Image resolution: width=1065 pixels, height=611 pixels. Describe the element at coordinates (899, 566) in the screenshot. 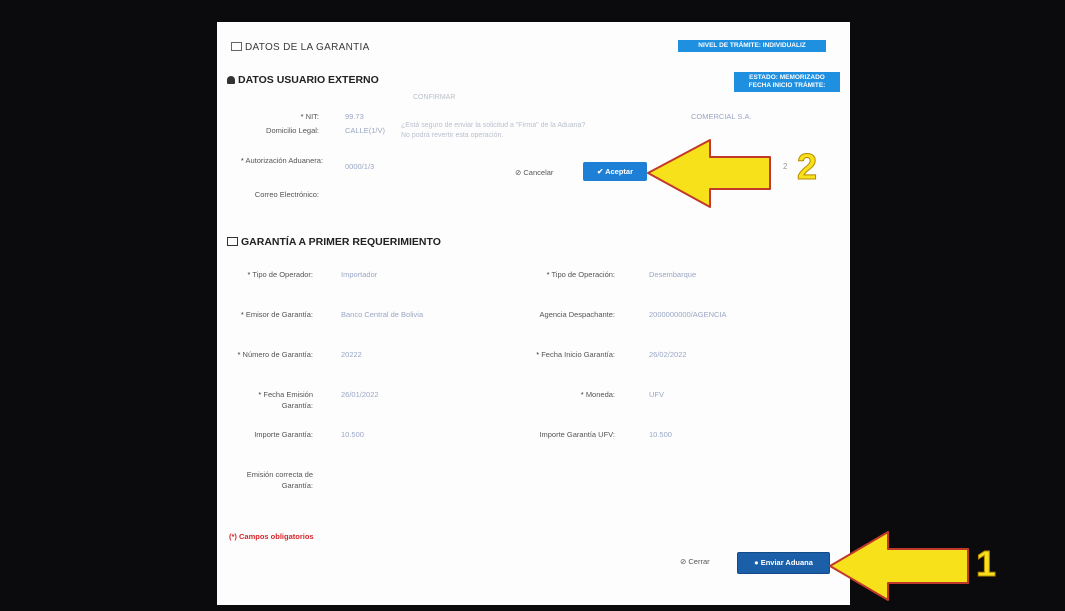

I see `arrow-1-annotation` at that location.